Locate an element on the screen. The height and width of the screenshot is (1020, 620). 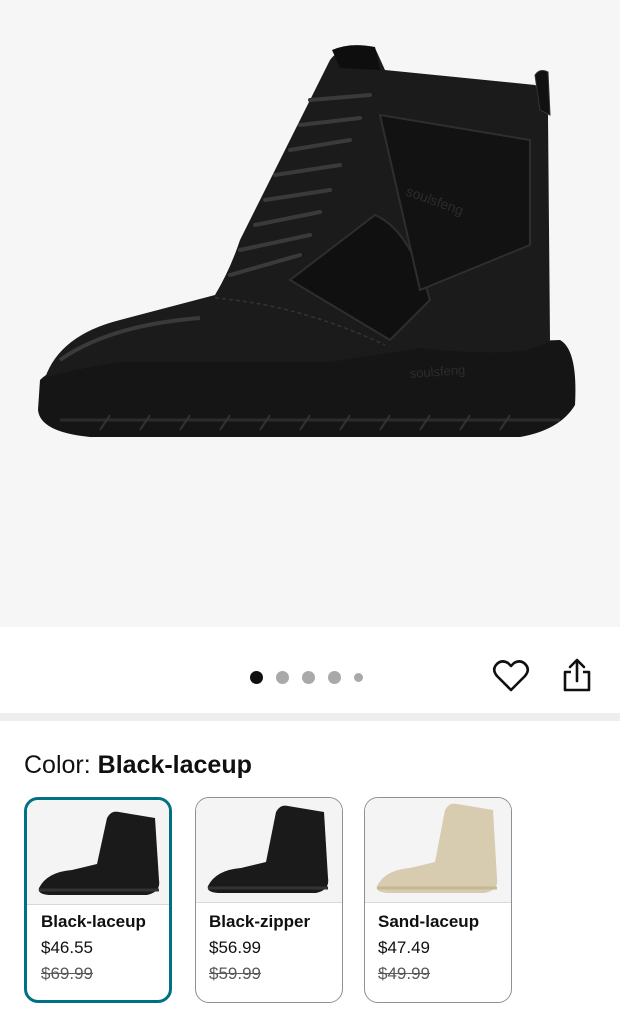
variant-name: Sand-laceup is located at coordinates (429, 921).